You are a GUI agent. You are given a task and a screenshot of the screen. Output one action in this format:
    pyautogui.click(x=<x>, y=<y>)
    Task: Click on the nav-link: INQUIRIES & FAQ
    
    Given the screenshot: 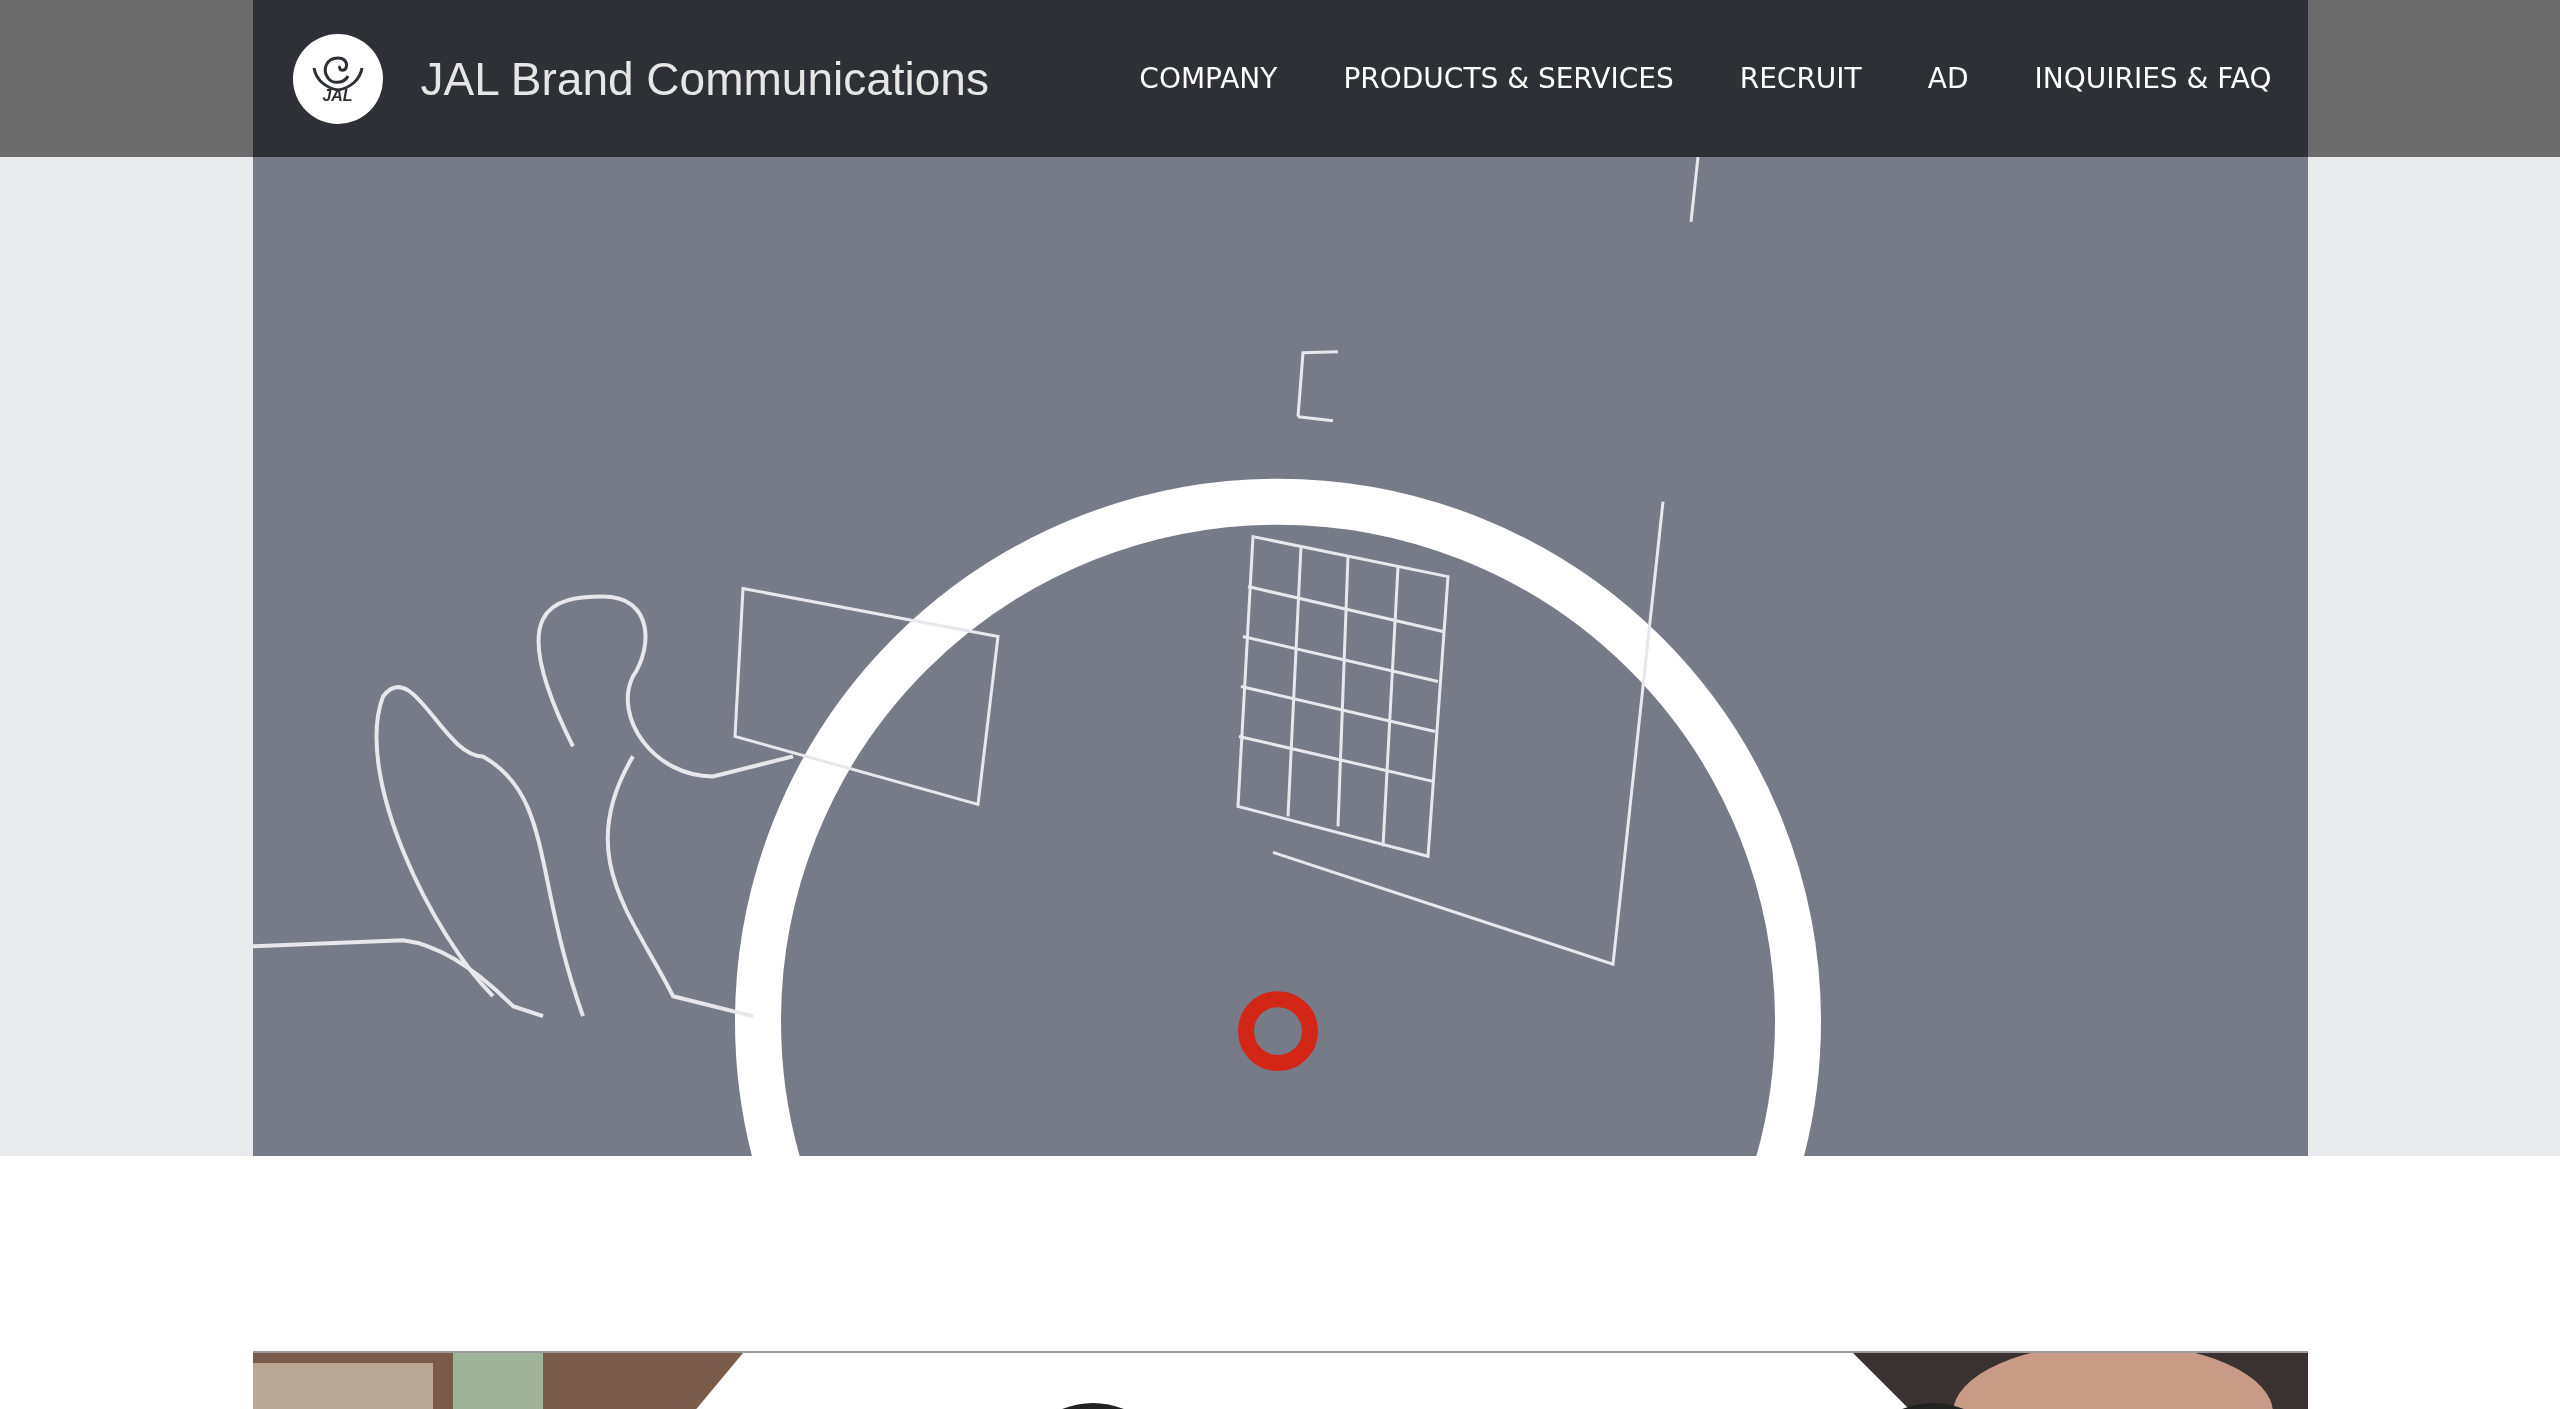 What is the action you would take?
    pyautogui.click(x=2153, y=78)
    